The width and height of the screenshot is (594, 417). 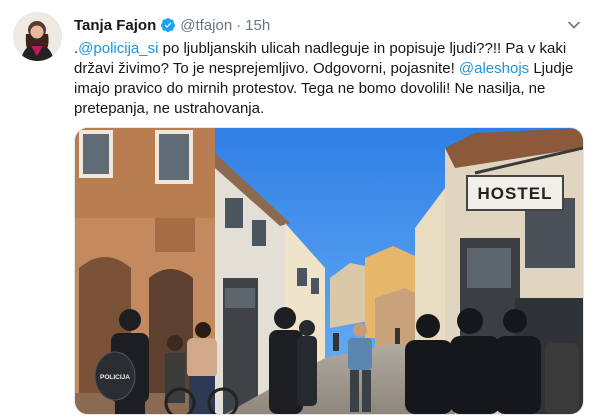 What do you see at coordinates (515, 193) in the screenshot?
I see `hostel-sign-text: HOSTEL` at bounding box center [515, 193].